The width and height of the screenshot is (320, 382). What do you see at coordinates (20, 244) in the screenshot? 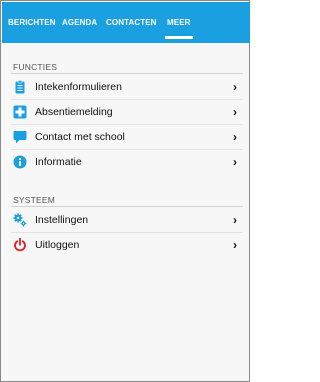
I see `power-icon` at bounding box center [20, 244].